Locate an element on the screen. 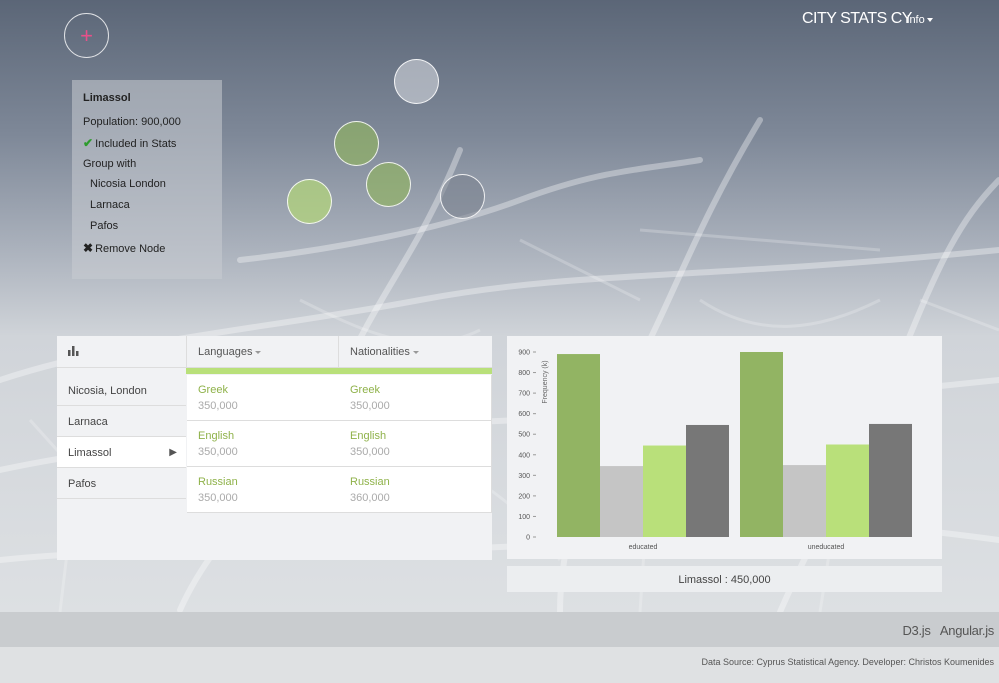 Image resolution: width=999 pixels, height=683 pixels. group-option-nicosia-london: Nicosia London is located at coordinates (156, 184).